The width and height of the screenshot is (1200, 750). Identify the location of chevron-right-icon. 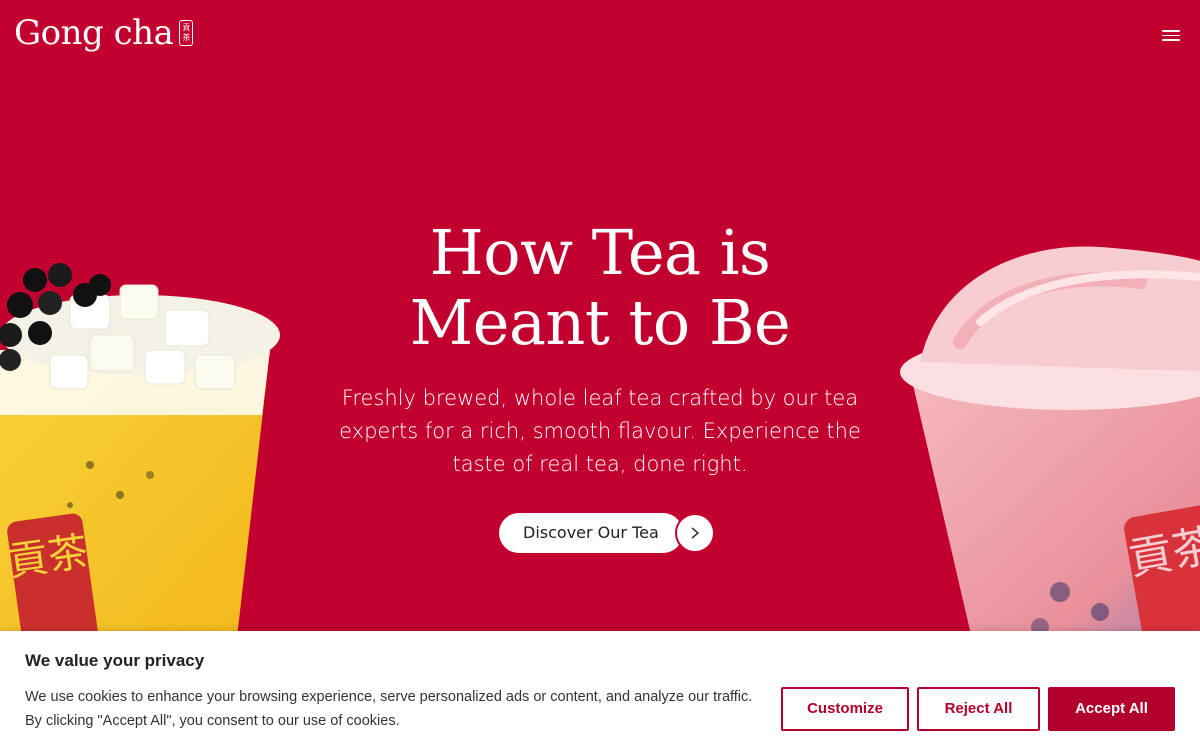
(694, 533).